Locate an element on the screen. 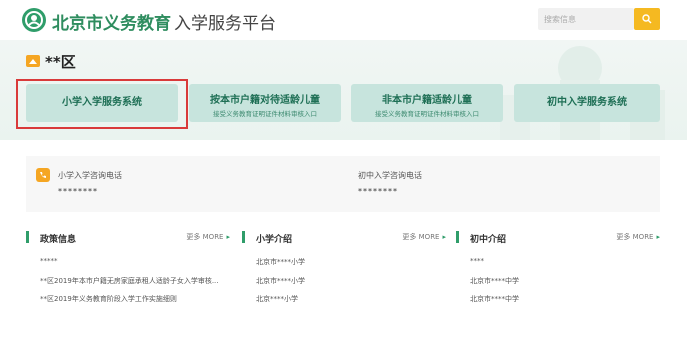 This screenshot has height=346, width=687. column-title: 小学介绍 is located at coordinates (274, 240).